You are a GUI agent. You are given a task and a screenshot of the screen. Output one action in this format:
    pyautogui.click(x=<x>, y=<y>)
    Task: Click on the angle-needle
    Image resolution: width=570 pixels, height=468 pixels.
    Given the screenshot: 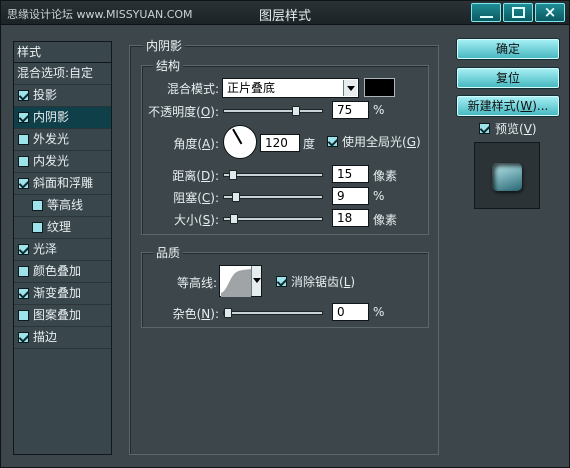 What is the action you would take?
    pyautogui.click(x=237, y=136)
    